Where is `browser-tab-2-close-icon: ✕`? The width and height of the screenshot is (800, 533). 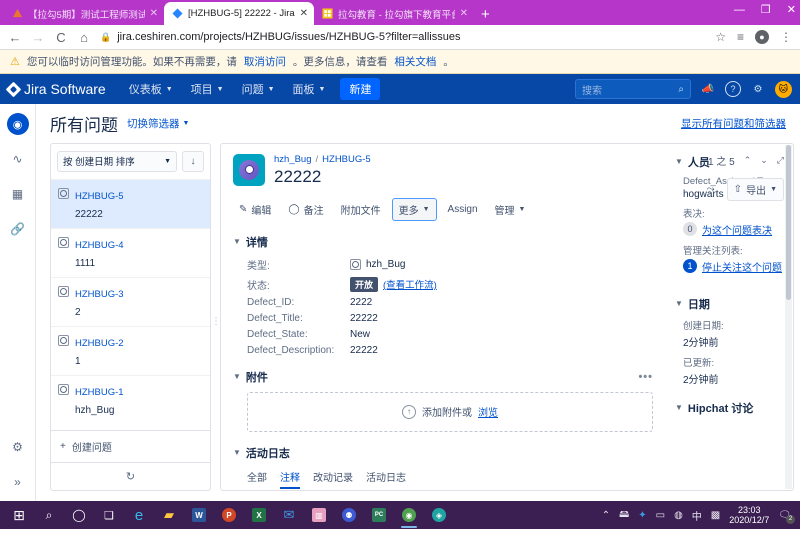 browser-tab-2-close-icon: ✕ is located at coordinates (304, 13).